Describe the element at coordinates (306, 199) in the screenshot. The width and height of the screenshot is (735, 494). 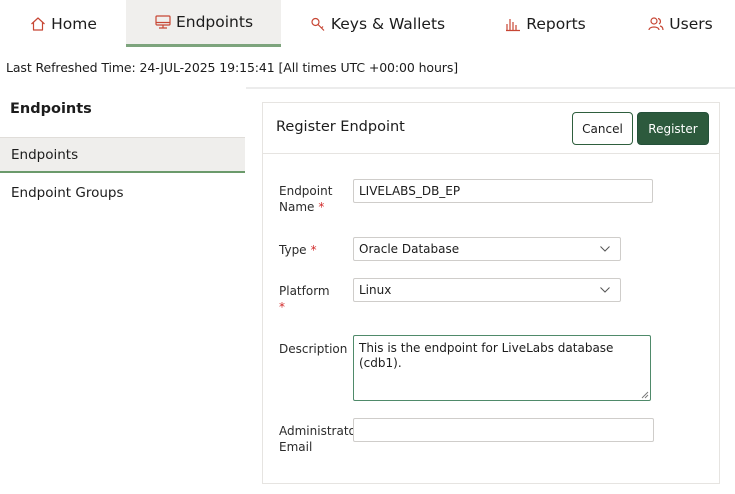
I see `endpoint-name-label: Endpoint Name *` at that location.